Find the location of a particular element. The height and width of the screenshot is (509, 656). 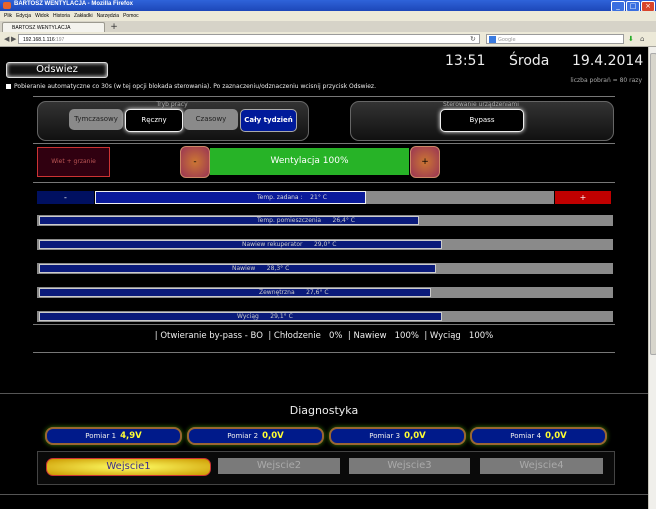

input-4-indicator: Wejscie4 is located at coordinates (541, 466).